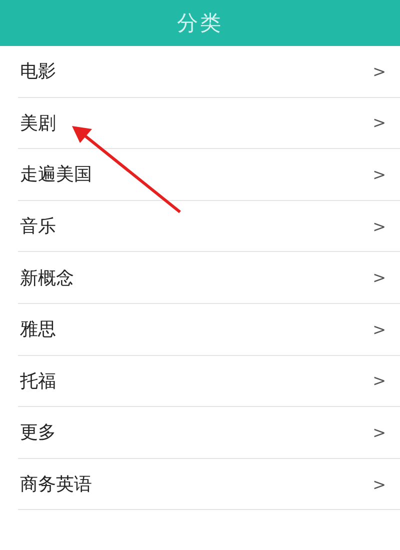  What do you see at coordinates (209, 329) in the screenshot?
I see `category-item: 雅思 >` at bounding box center [209, 329].